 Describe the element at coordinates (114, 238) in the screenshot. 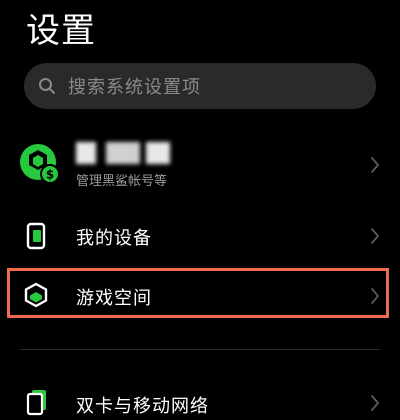

I see `menu-item-label: 我的设备` at that location.